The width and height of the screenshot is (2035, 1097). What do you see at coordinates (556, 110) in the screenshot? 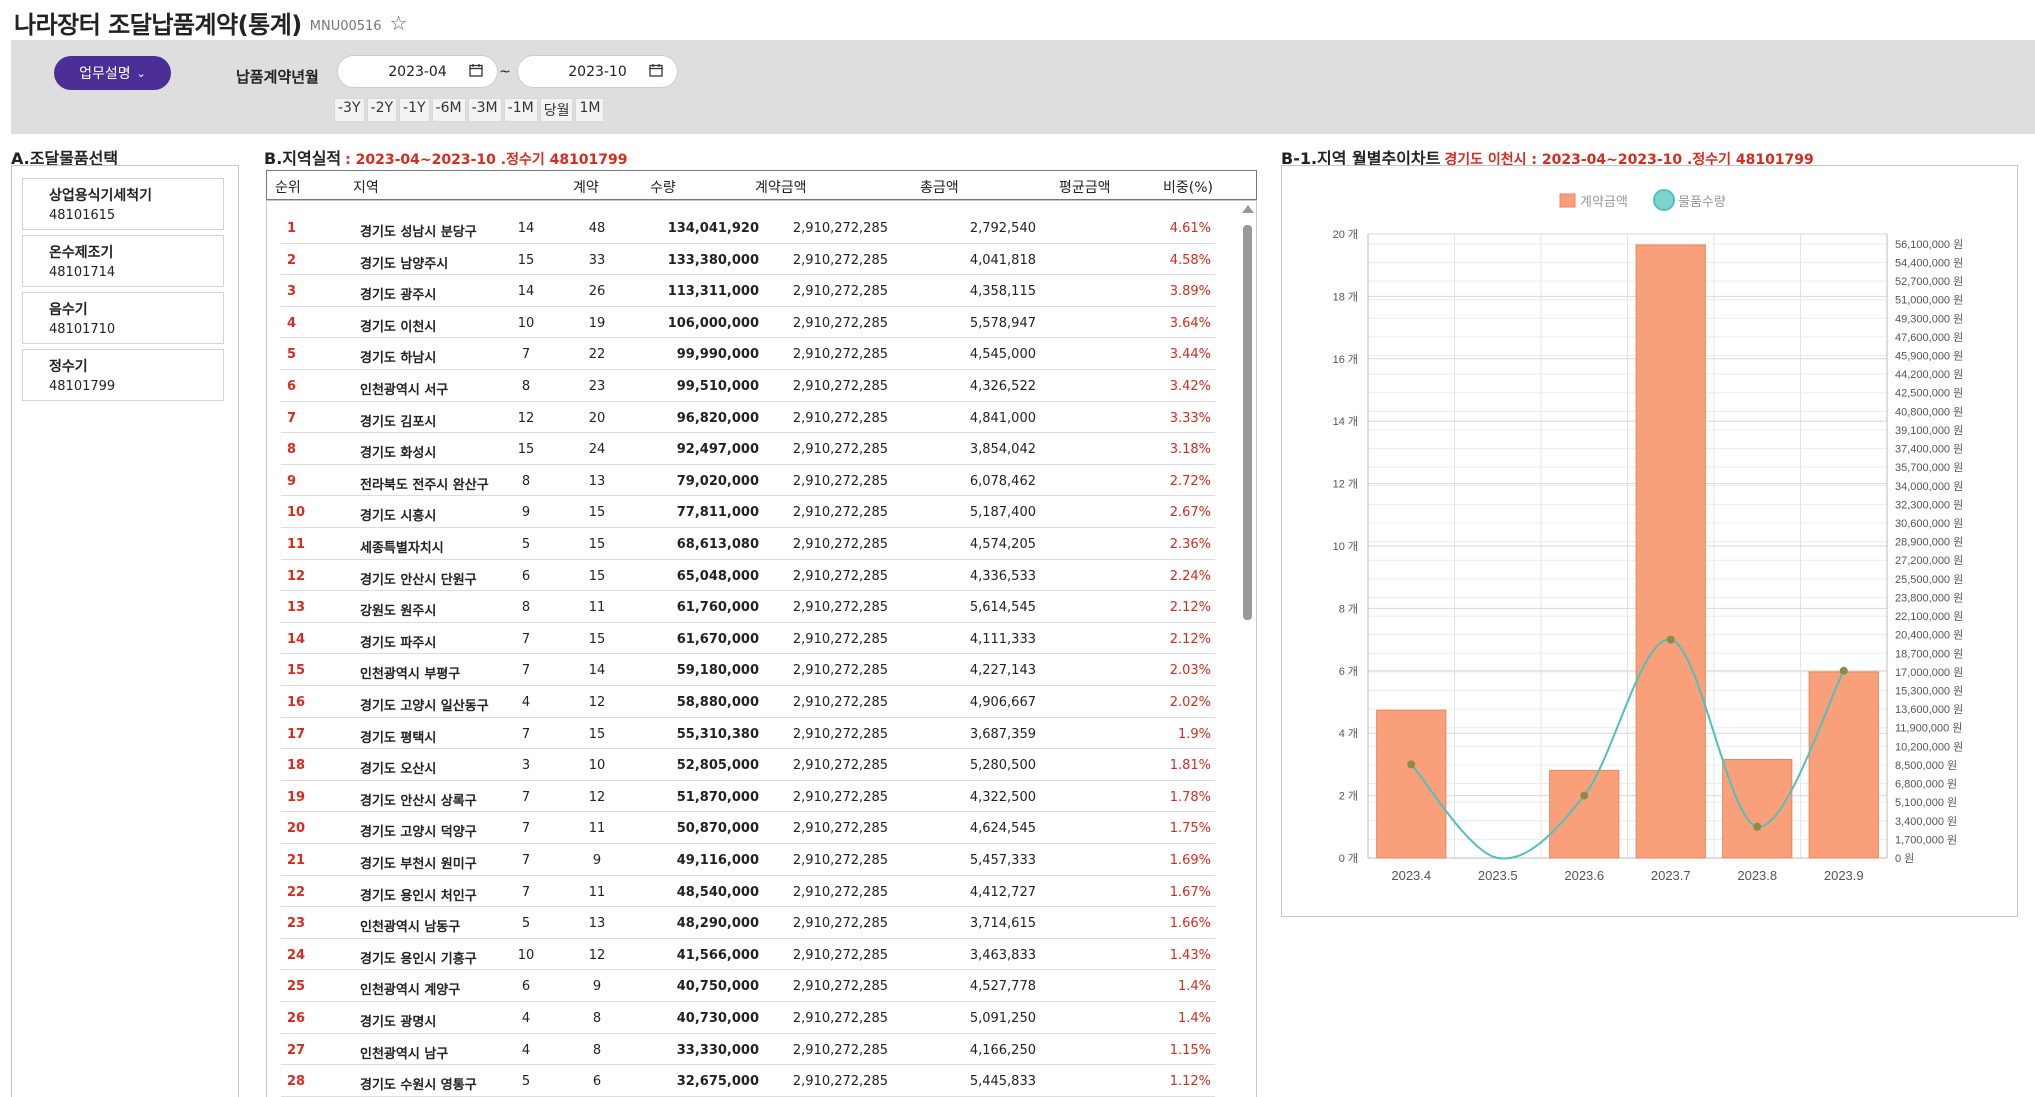
I see `quick-period-button: 당월` at bounding box center [556, 110].